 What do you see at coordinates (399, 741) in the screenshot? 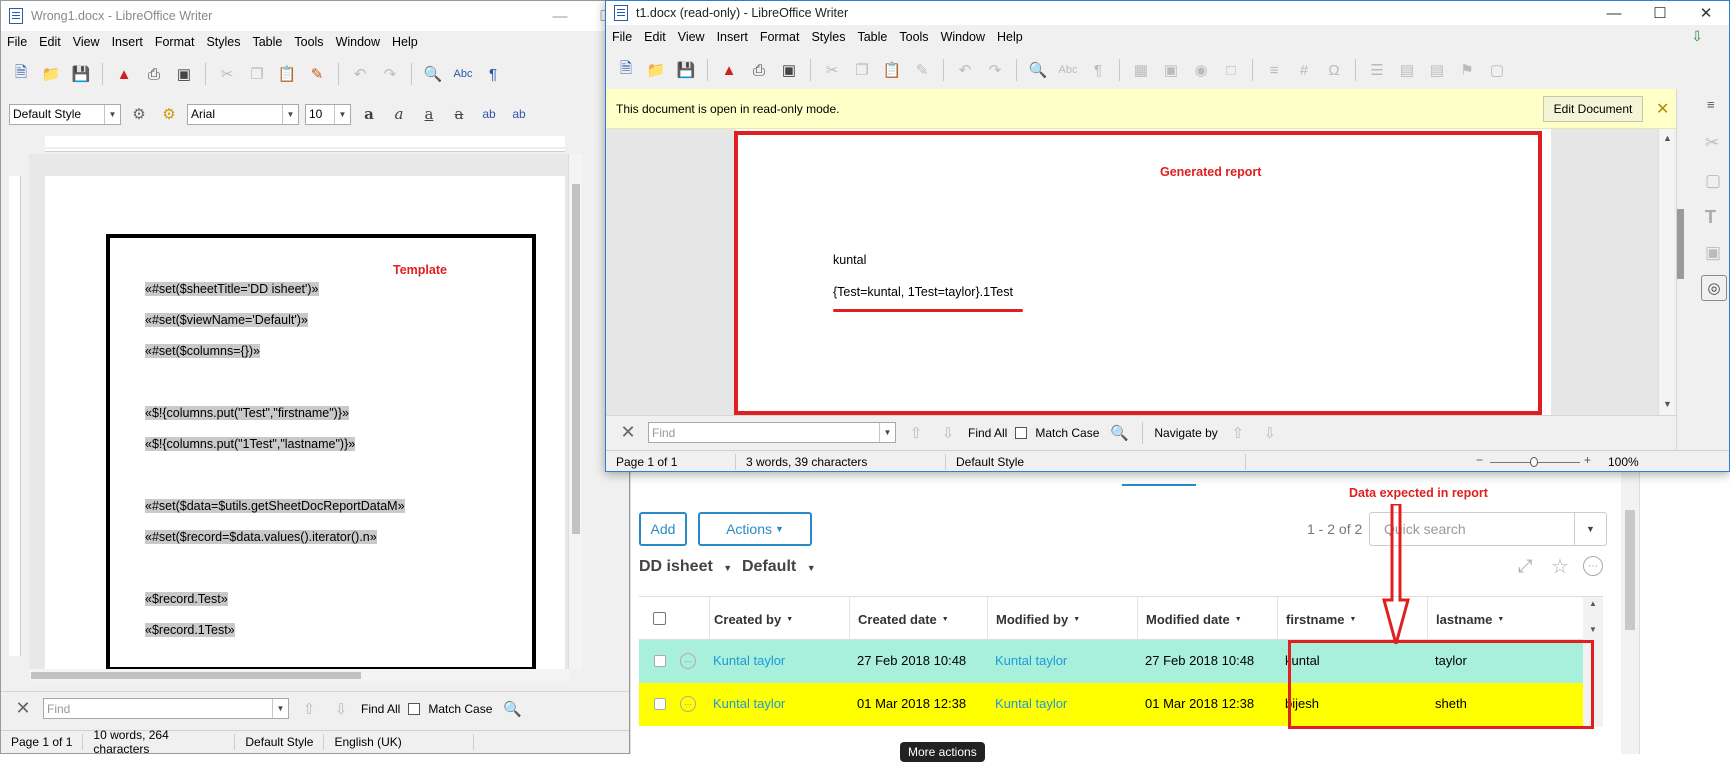
I see `status-language: English (UK)` at bounding box center [399, 741].